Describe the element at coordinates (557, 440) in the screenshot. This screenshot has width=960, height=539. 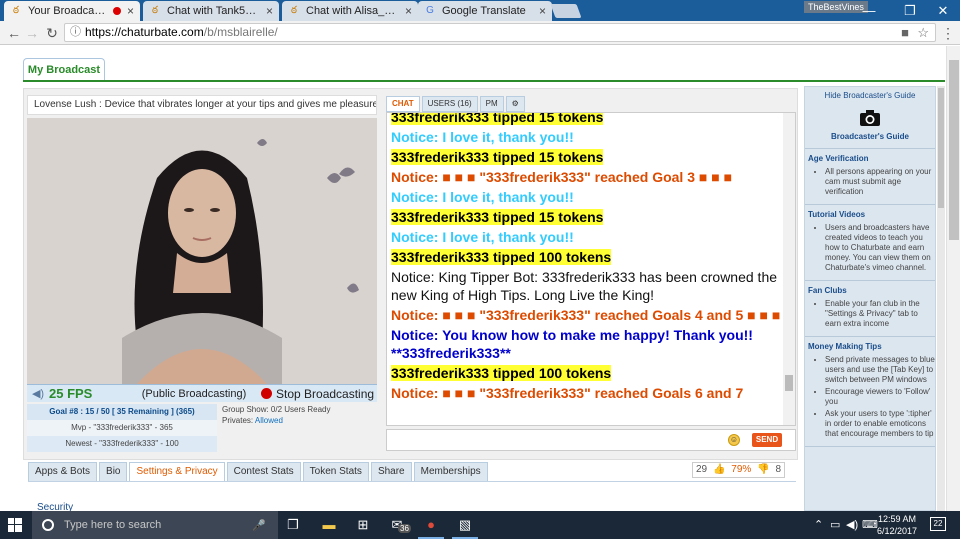
I see `chat-message-input` at that location.